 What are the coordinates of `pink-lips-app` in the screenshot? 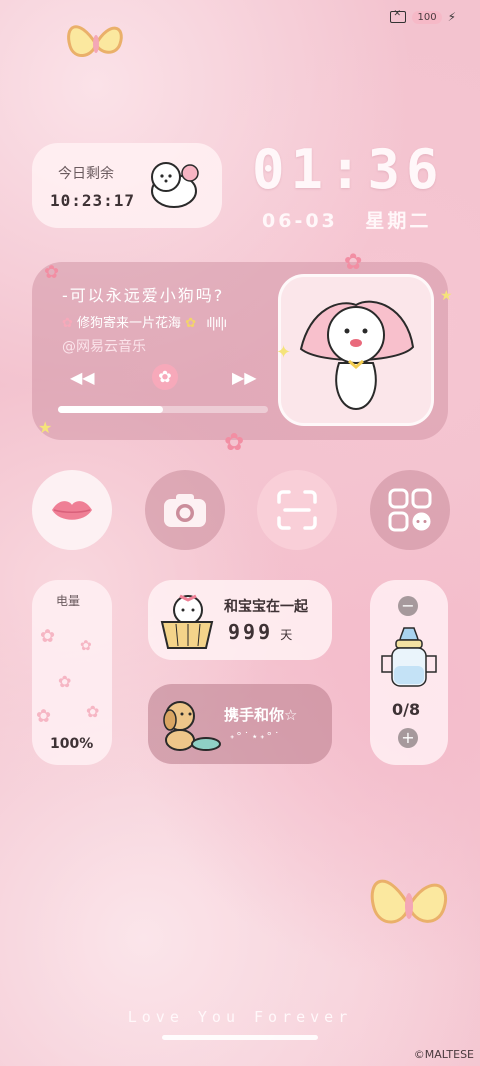 It's located at (72, 510).